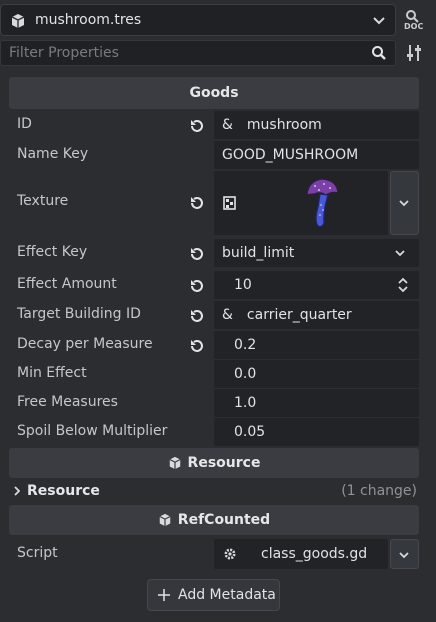  Describe the element at coordinates (417, 21) in the screenshot. I see `documentation-button: DOC` at that location.